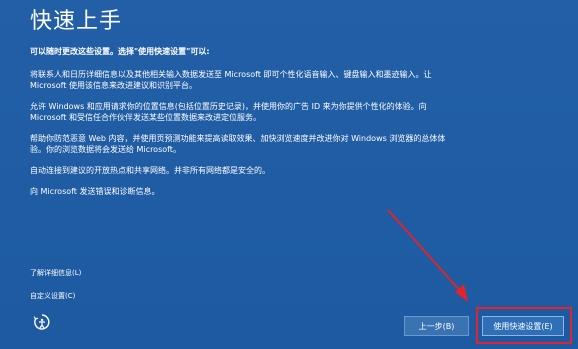  What do you see at coordinates (436, 326) in the screenshot?
I see `back-button: 上一步(B)` at bounding box center [436, 326].